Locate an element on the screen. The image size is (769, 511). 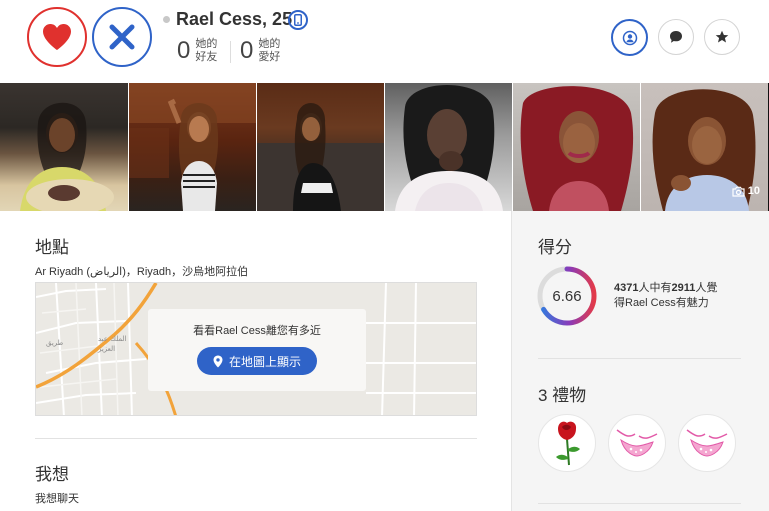
friends-stat: 0 她的 好友 is located at coordinates (199, 51).